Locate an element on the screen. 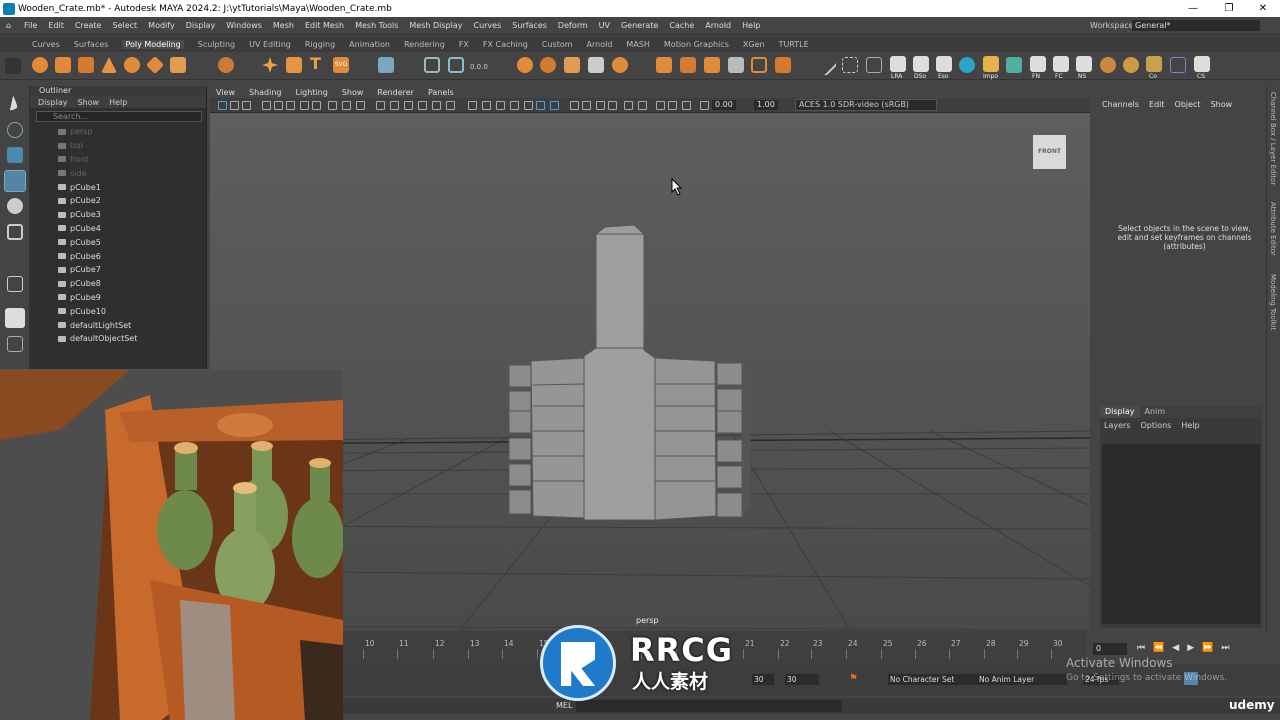 The width and height of the screenshot is (1280, 720). menu-mesh: Mesh is located at coordinates (283, 25).